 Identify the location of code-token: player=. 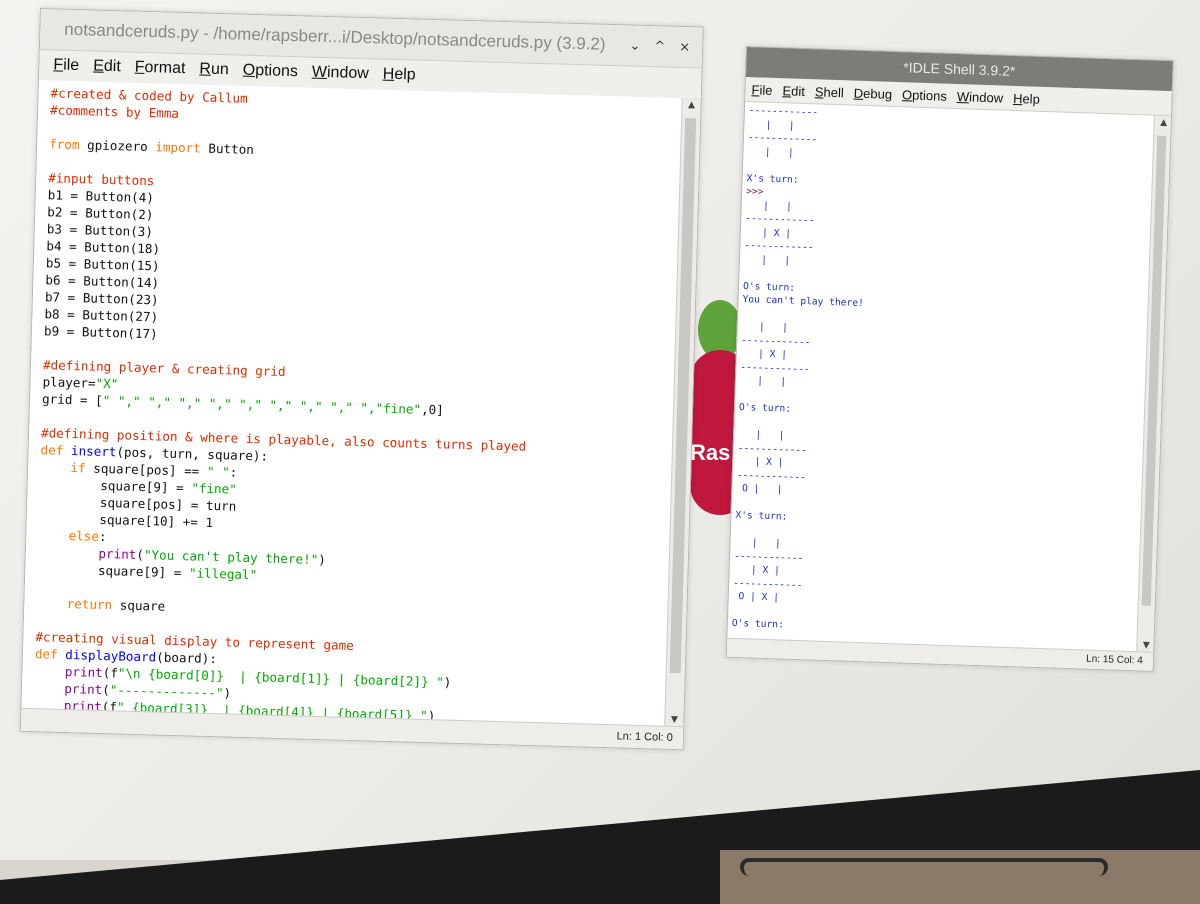
(69, 382).